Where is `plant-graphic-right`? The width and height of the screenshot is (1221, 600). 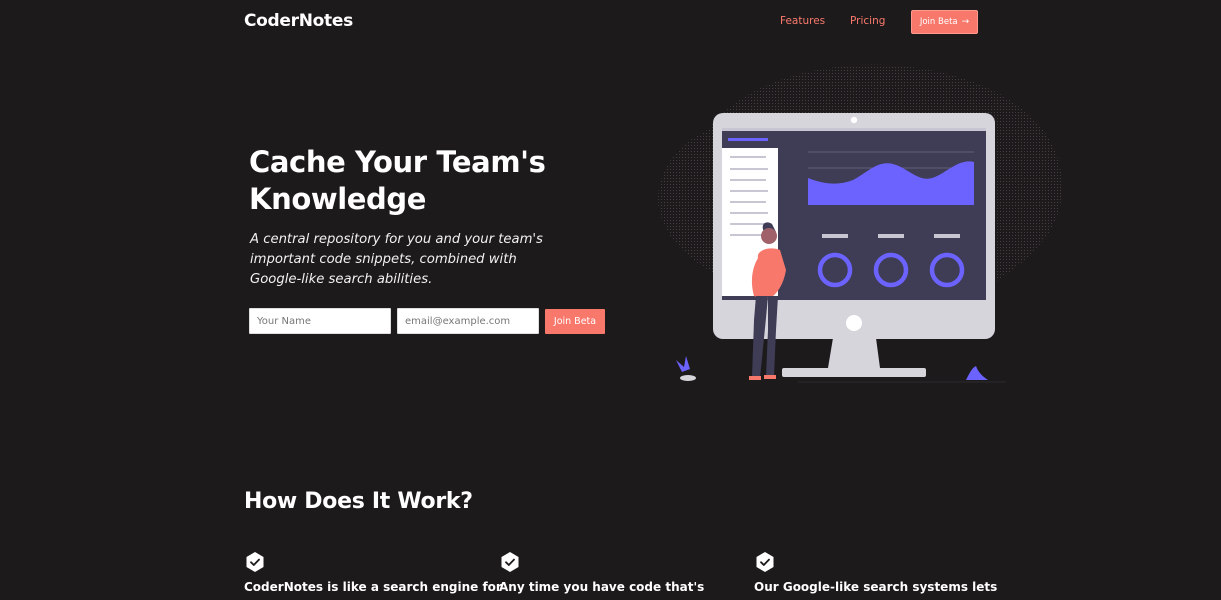
plant-graphic-right is located at coordinates (977, 373).